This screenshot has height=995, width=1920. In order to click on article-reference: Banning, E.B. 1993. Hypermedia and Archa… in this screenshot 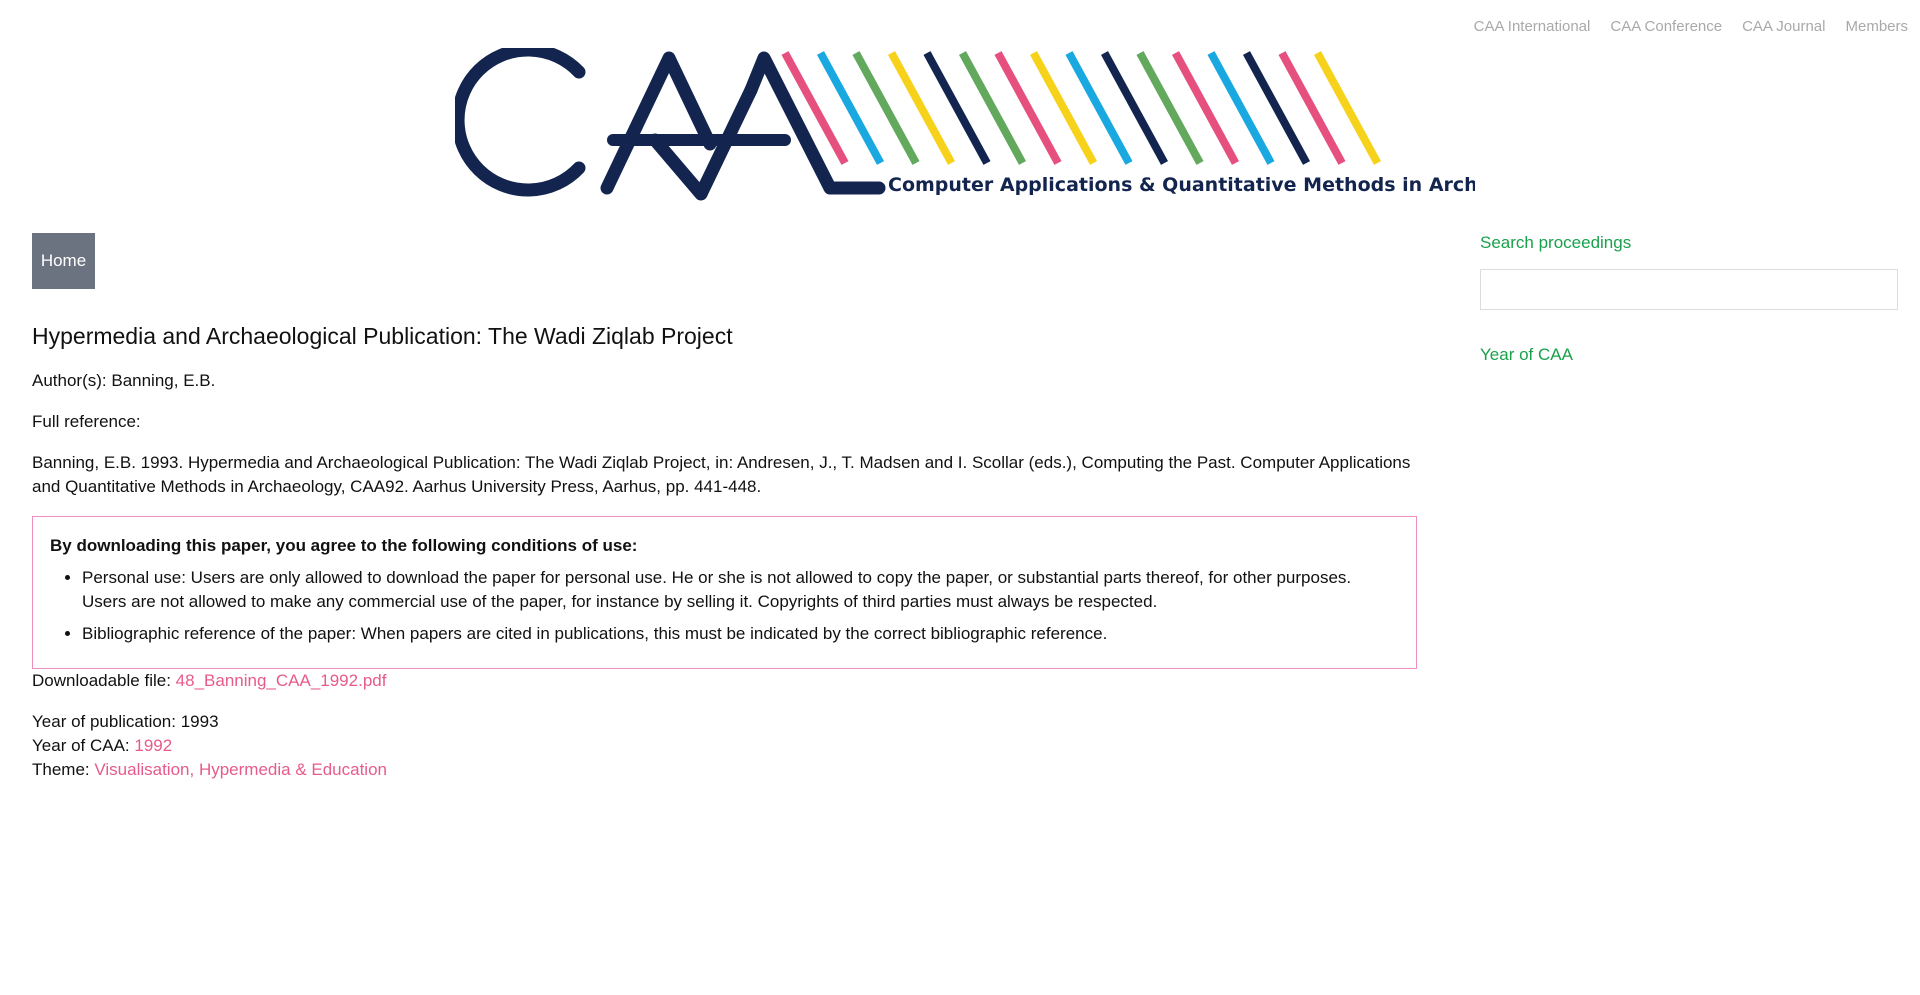, I will do `click(721, 474)`.